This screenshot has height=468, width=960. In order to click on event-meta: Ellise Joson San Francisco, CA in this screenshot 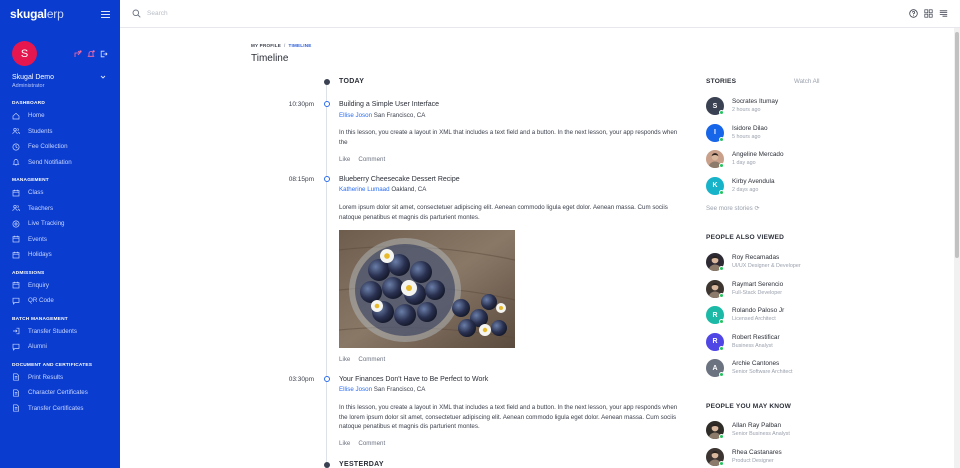, I will do `click(382, 115)`.